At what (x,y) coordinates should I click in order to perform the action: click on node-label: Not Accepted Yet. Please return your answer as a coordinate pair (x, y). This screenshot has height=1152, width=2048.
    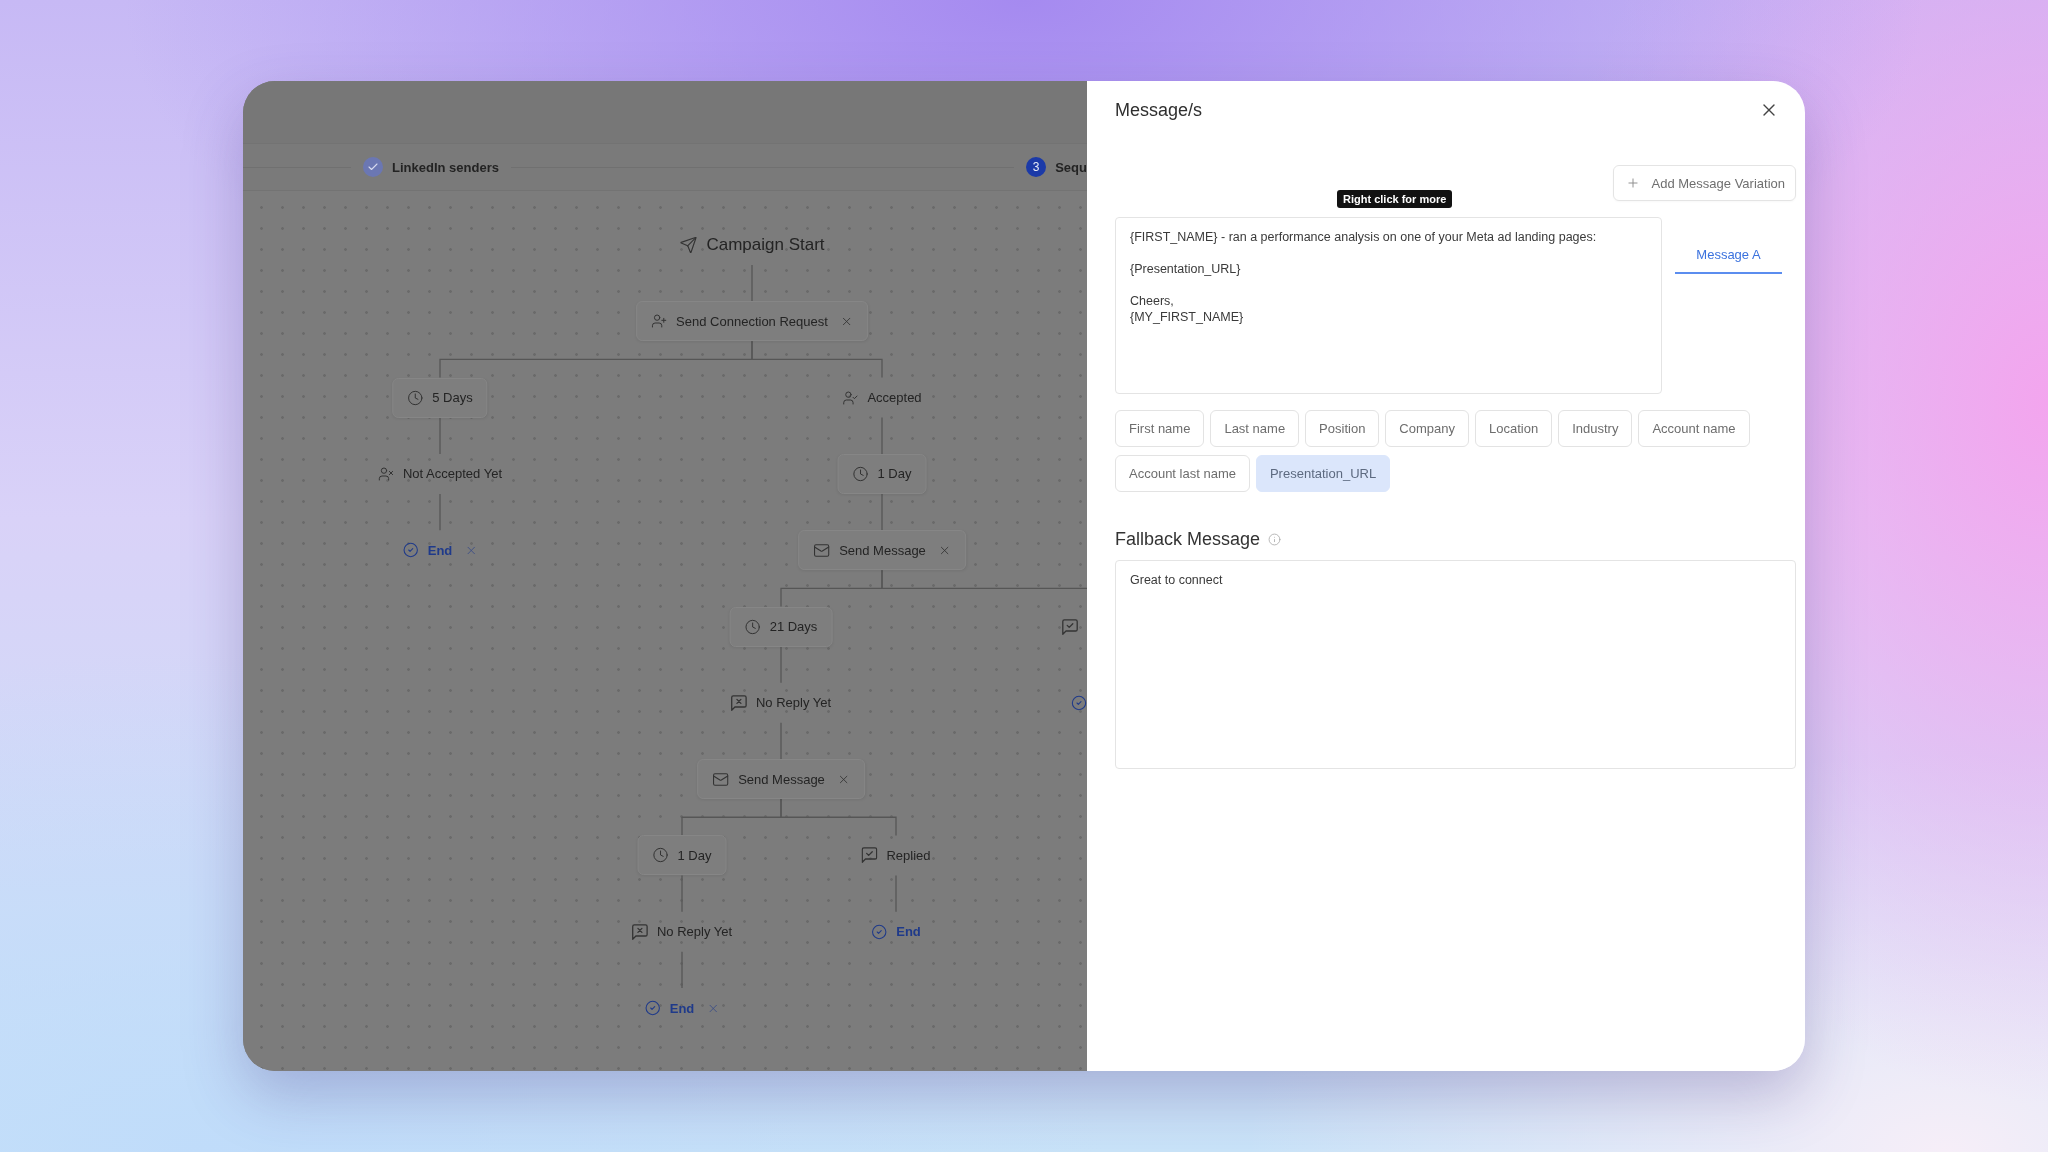
    Looking at the image, I should click on (452, 474).